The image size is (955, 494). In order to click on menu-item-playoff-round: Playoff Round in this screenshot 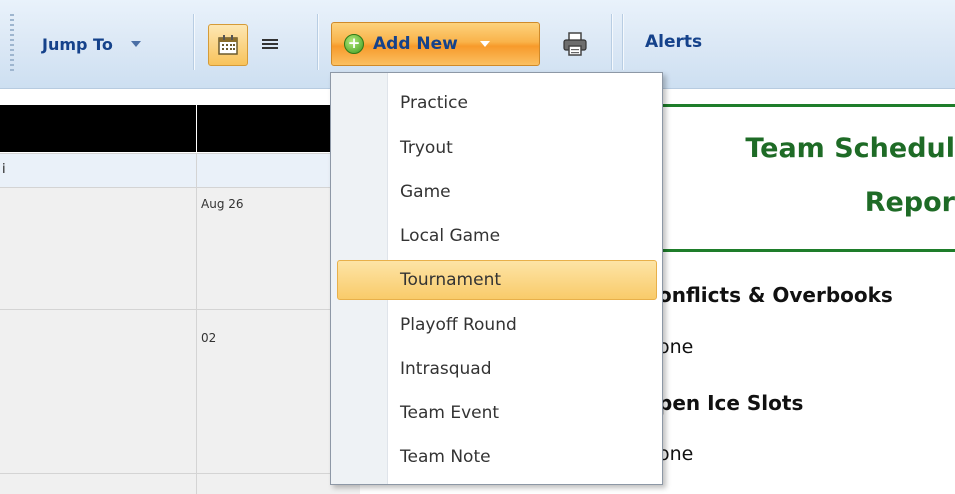, I will do `click(497, 325)`.